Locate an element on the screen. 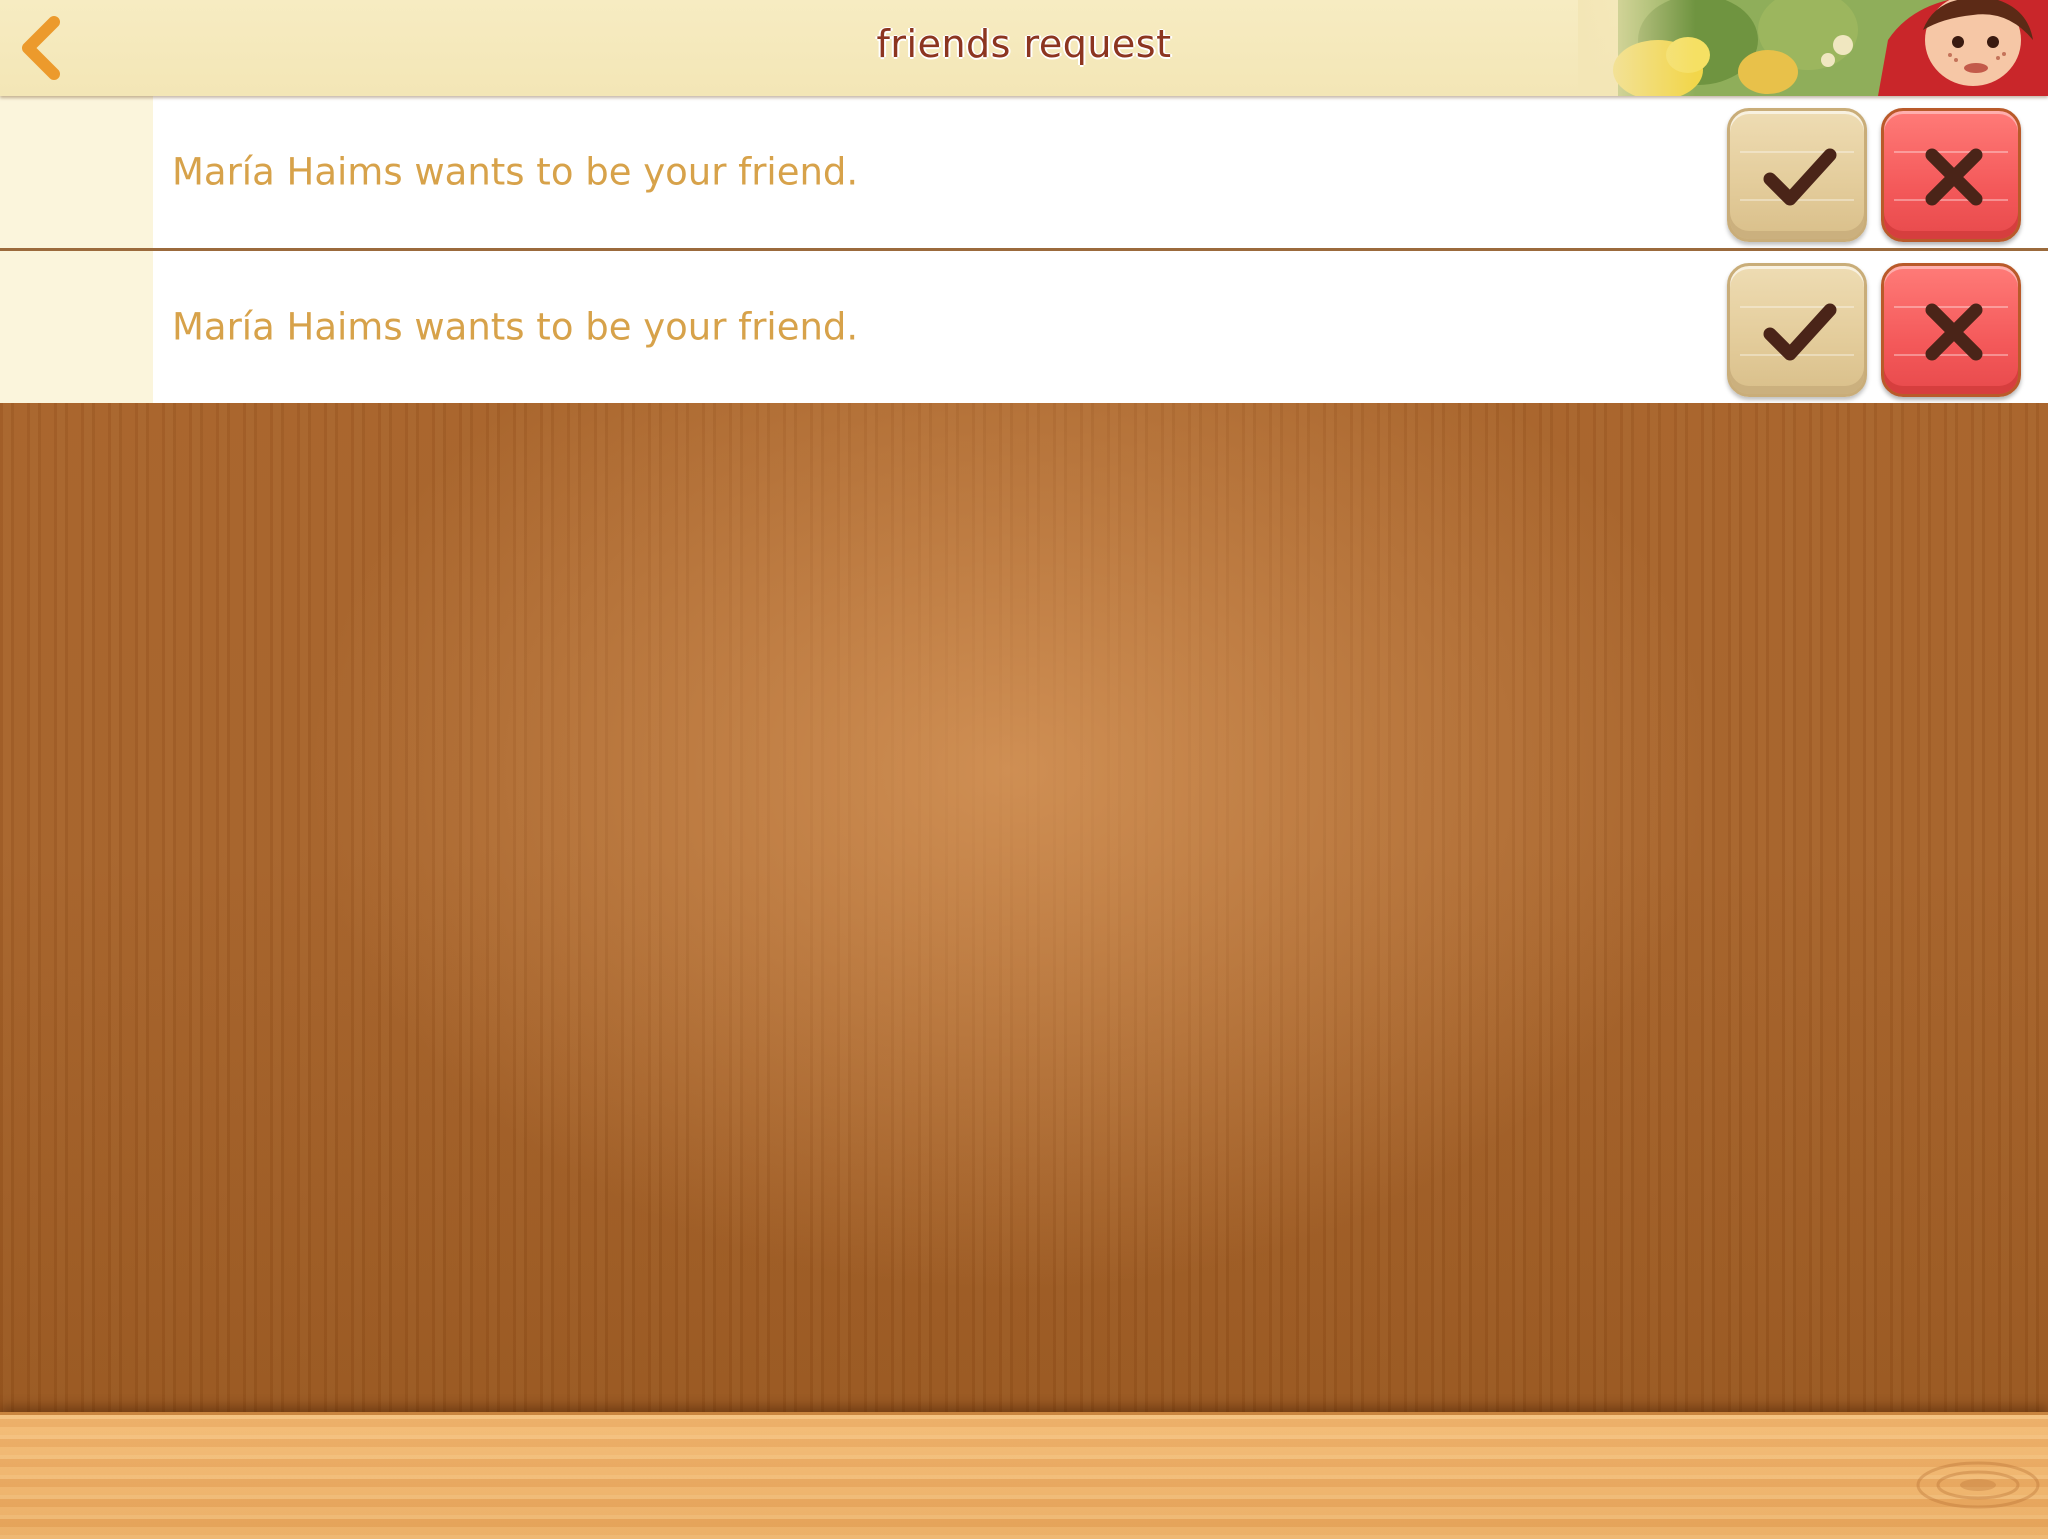 The height and width of the screenshot is (1539, 2048). wooden-shelf is located at coordinates (1024, 1475).